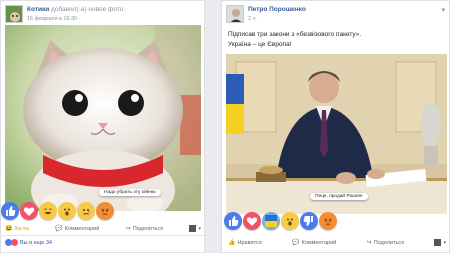 Image resolution: width=450 pixels, height=253 pixels. Describe the element at coordinates (88, 9) in the screenshot. I see `post-action-text: добавил(-а) новое фото.` at that location.